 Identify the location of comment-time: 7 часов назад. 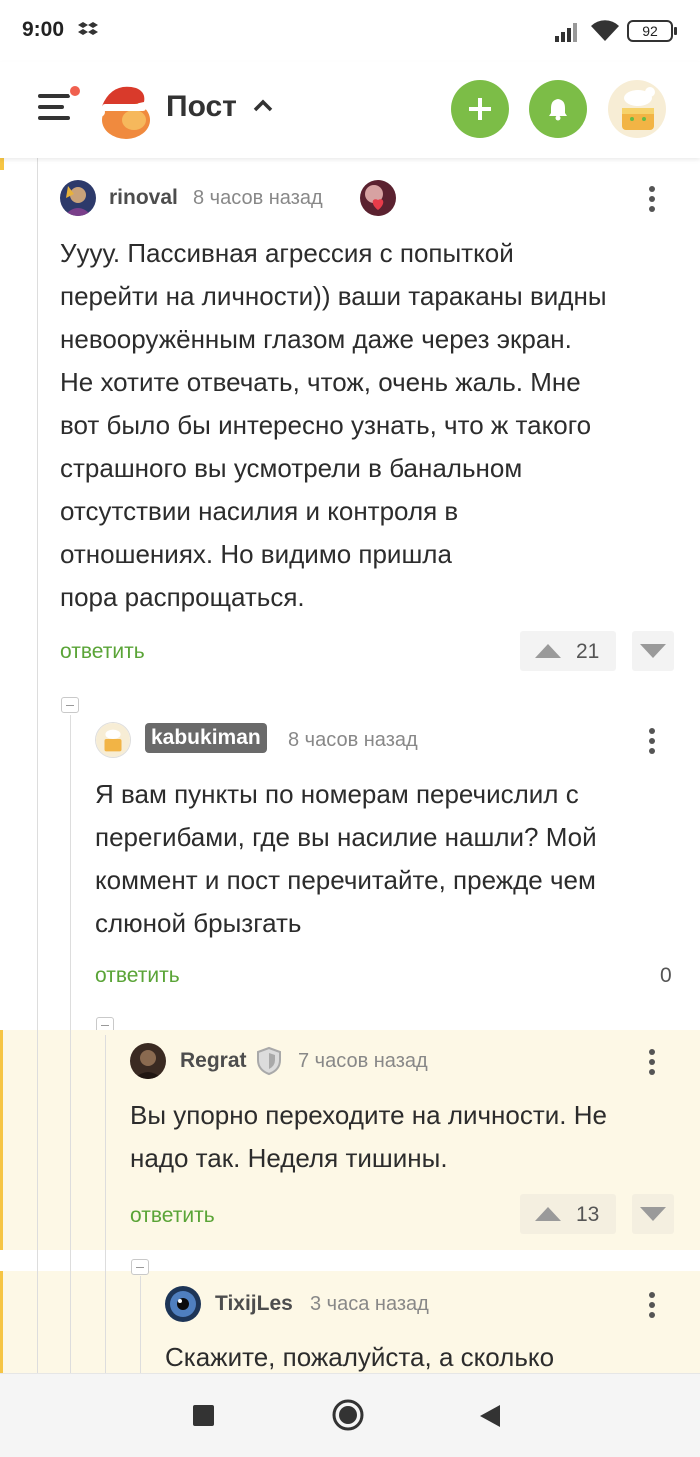
(363, 1061).